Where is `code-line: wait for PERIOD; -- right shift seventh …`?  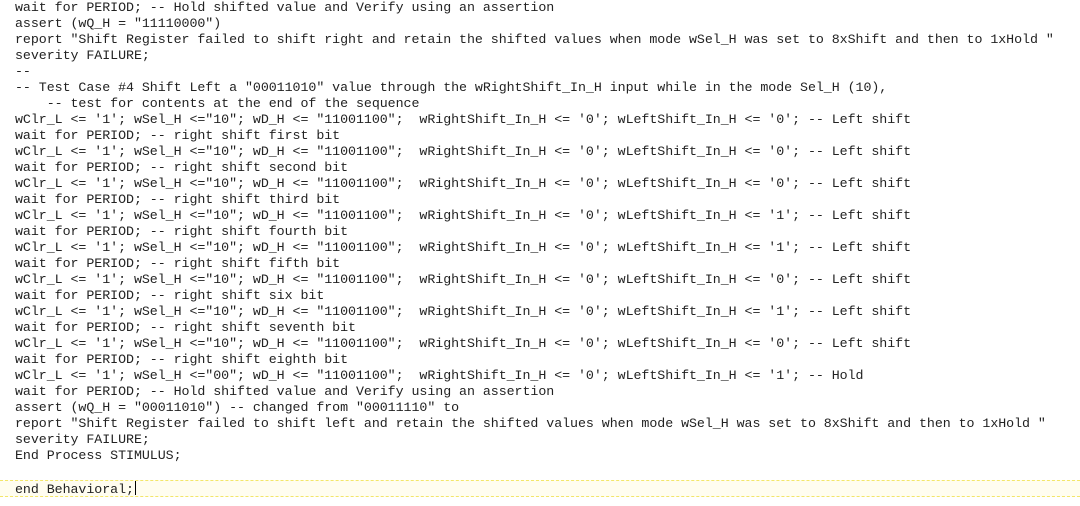
code-line: wait for PERIOD; -- right shift seventh … is located at coordinates (547, 328).